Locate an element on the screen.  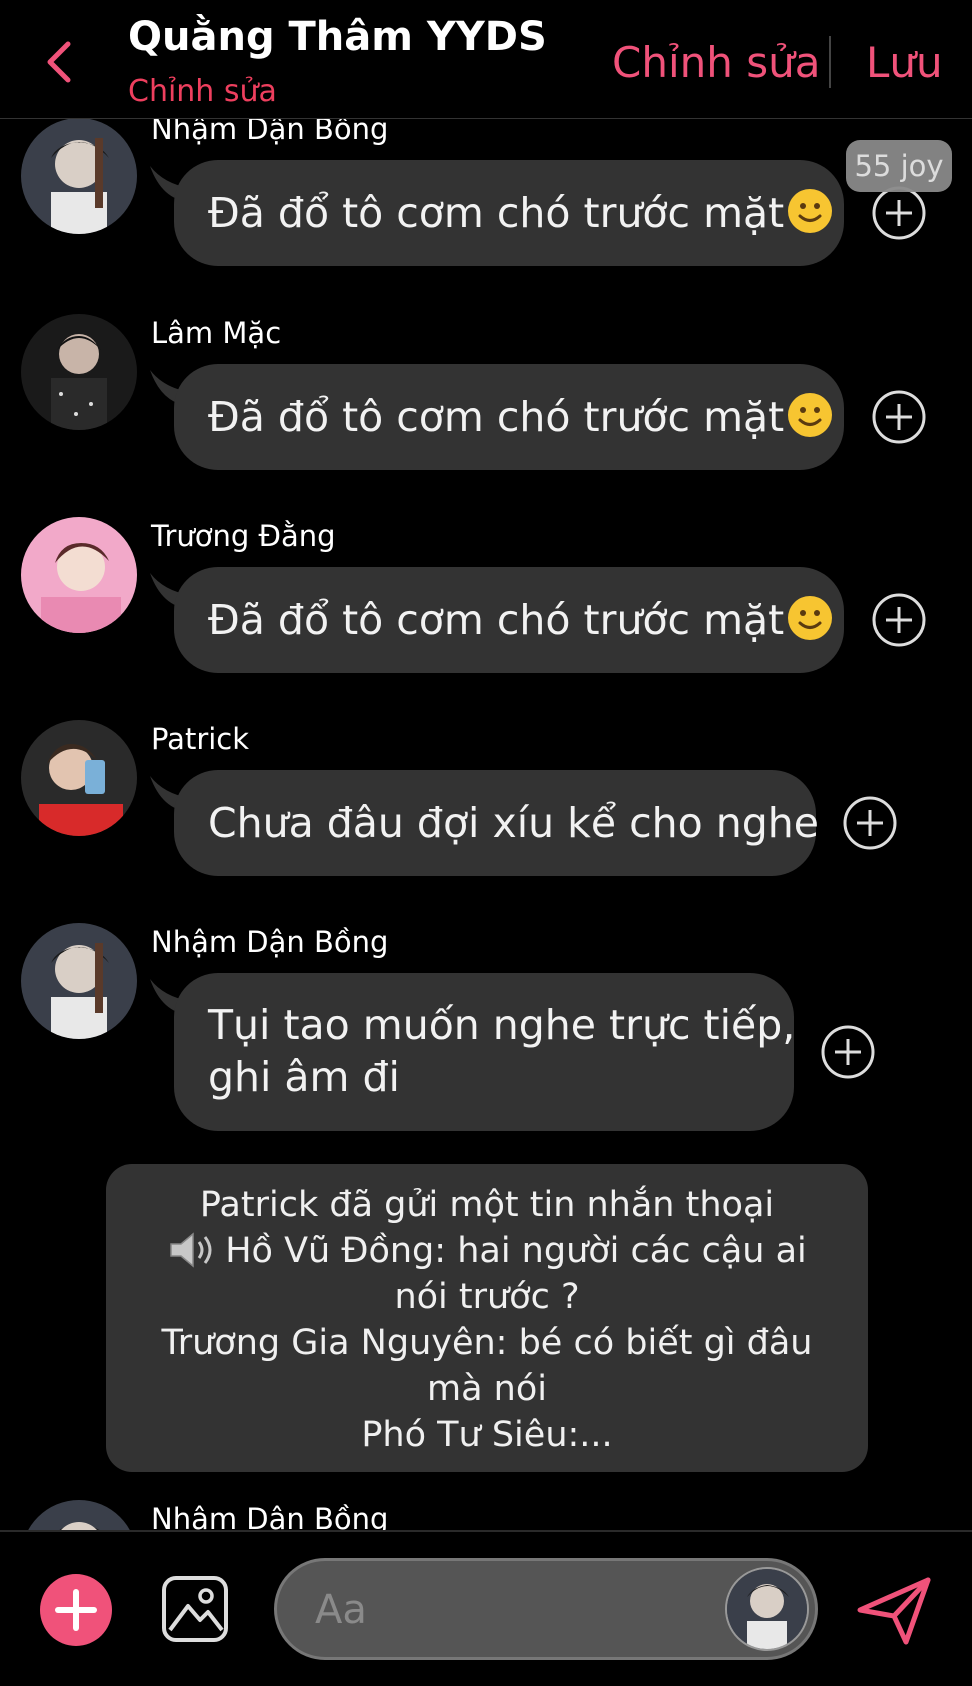
chat-title: Quằng Thâm YYDS is located at coordinates (337, 37).